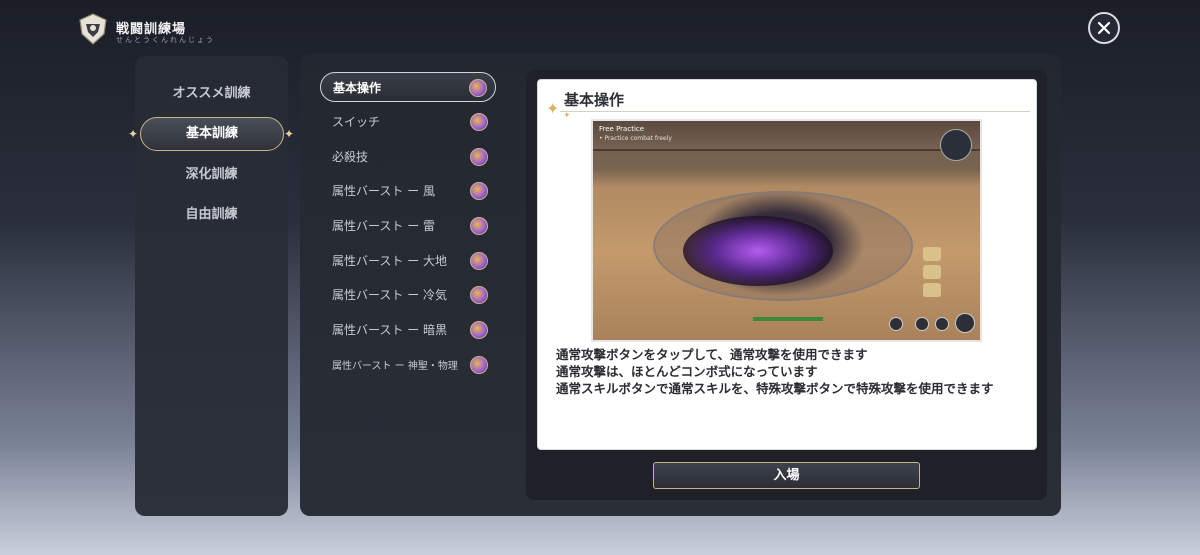 Image resolution: width=1200 pixels, height=555 pixels. What do you see at coordinates (165, 40) in the screenshot?
I see `page-subtitle: せんとうくんれんじょう` at bounding box center [165, 40].